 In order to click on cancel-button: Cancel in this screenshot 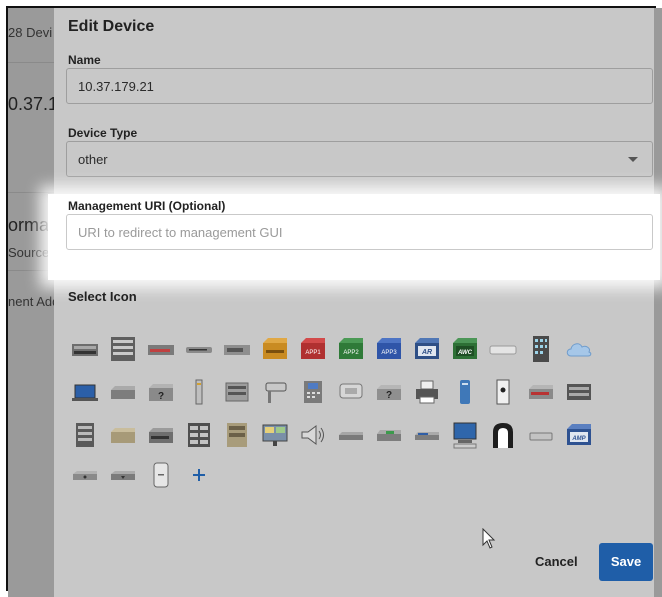, I will do `click(556, 561)`.